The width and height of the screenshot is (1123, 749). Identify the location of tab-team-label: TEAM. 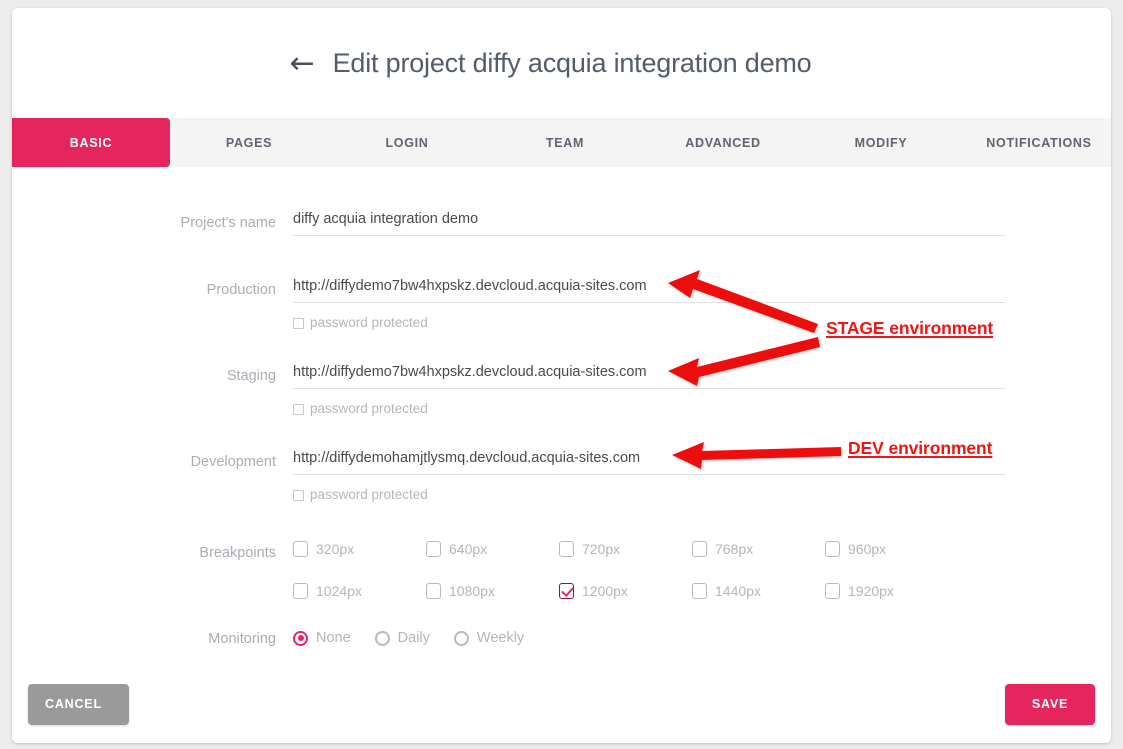
(565, 142).